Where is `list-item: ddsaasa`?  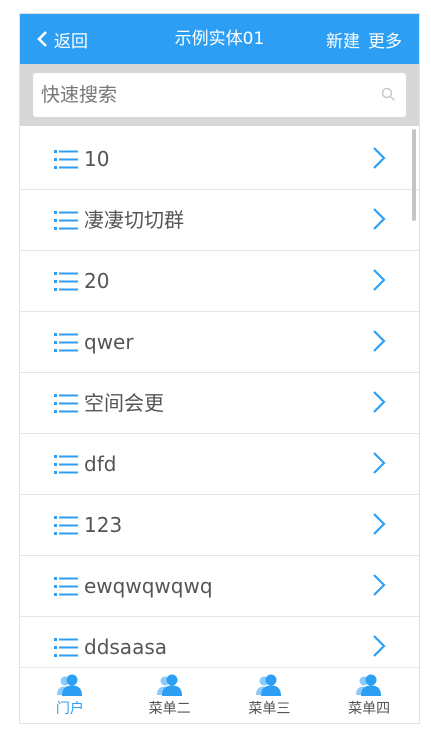
list-item: ddsaasa is located at coordinates (219, 643).